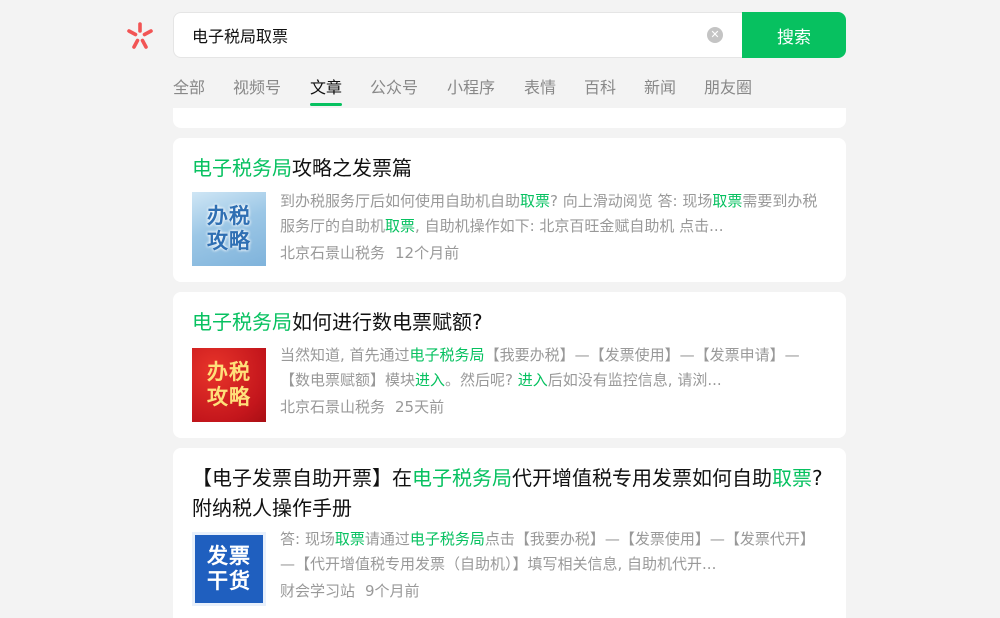 Image resolution: width=1000 pixels, height=618 pixels. I want to click on text-segment: 如何进行数电票赋额?, so click(387, 322).